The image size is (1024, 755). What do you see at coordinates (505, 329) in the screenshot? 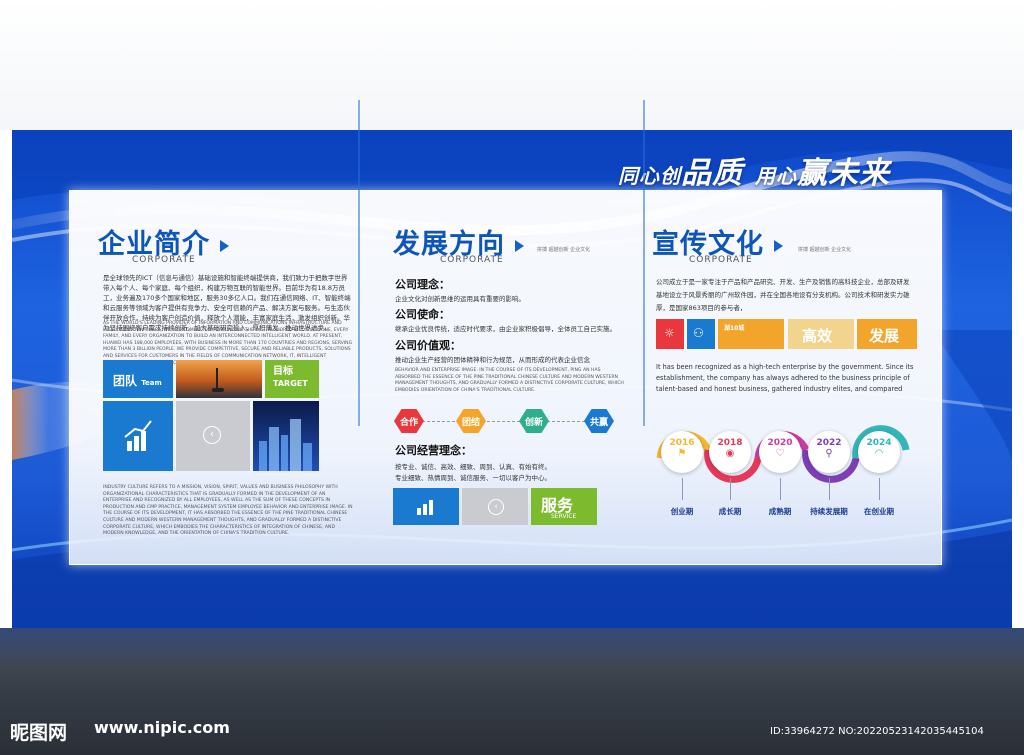
I see `mission-text: 继承企业优良传统，适应时代要求，由企业家积极倡导，全体员工自己实施。` at bounding box center [505, 329].